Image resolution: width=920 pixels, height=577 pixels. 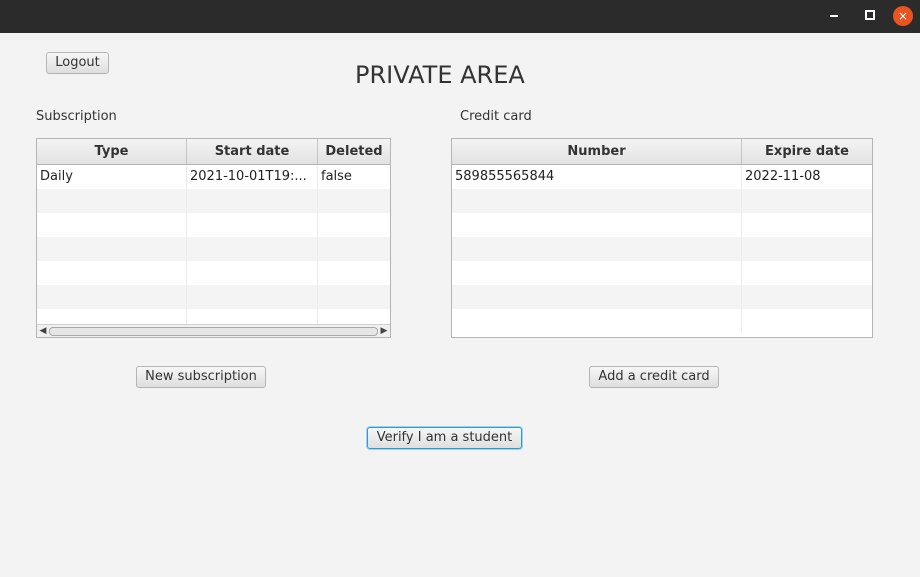 I want to click on cell-deleted: false, so click(x=336, y=176).